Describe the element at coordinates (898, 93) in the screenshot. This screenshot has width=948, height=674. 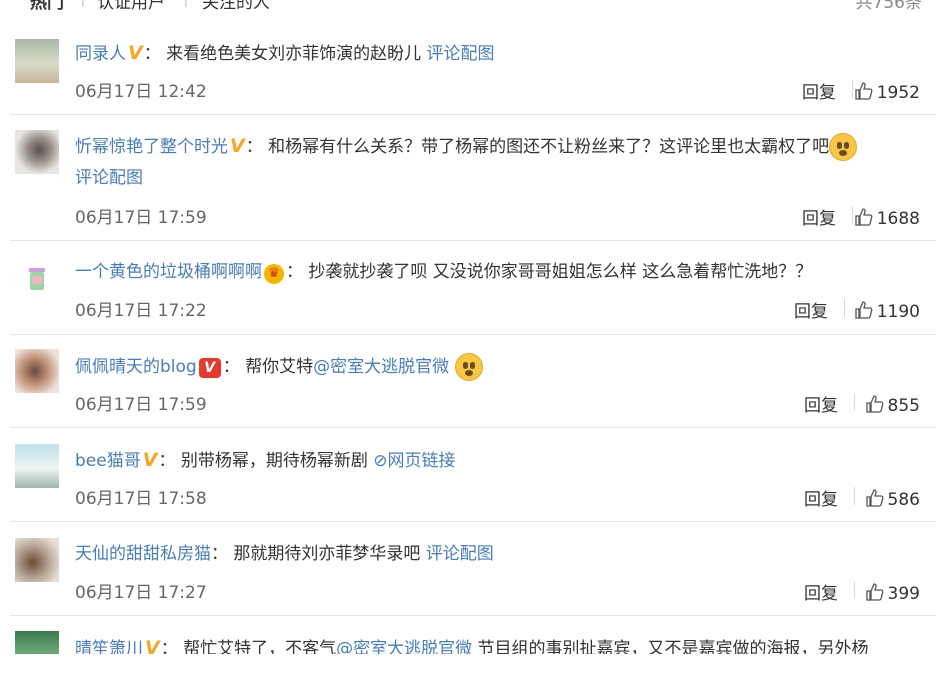
I see `like-count: 1952` at that location.